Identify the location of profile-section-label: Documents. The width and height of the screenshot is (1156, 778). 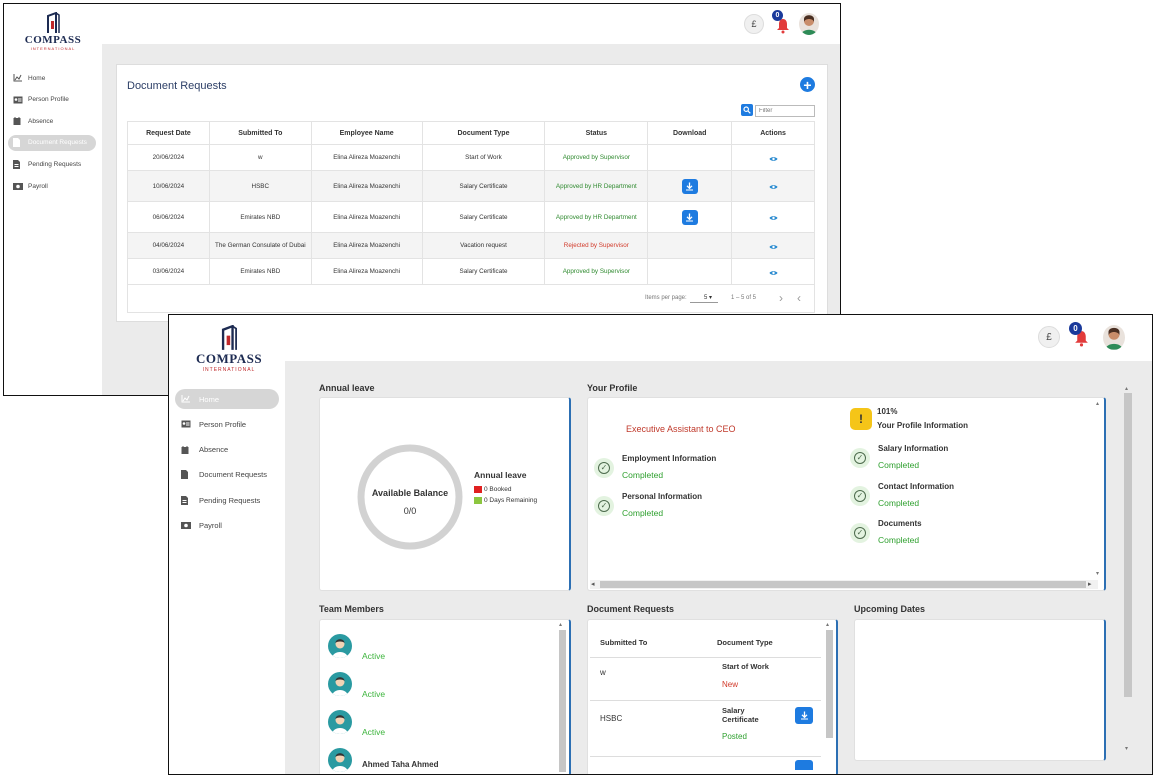
(900, 523).